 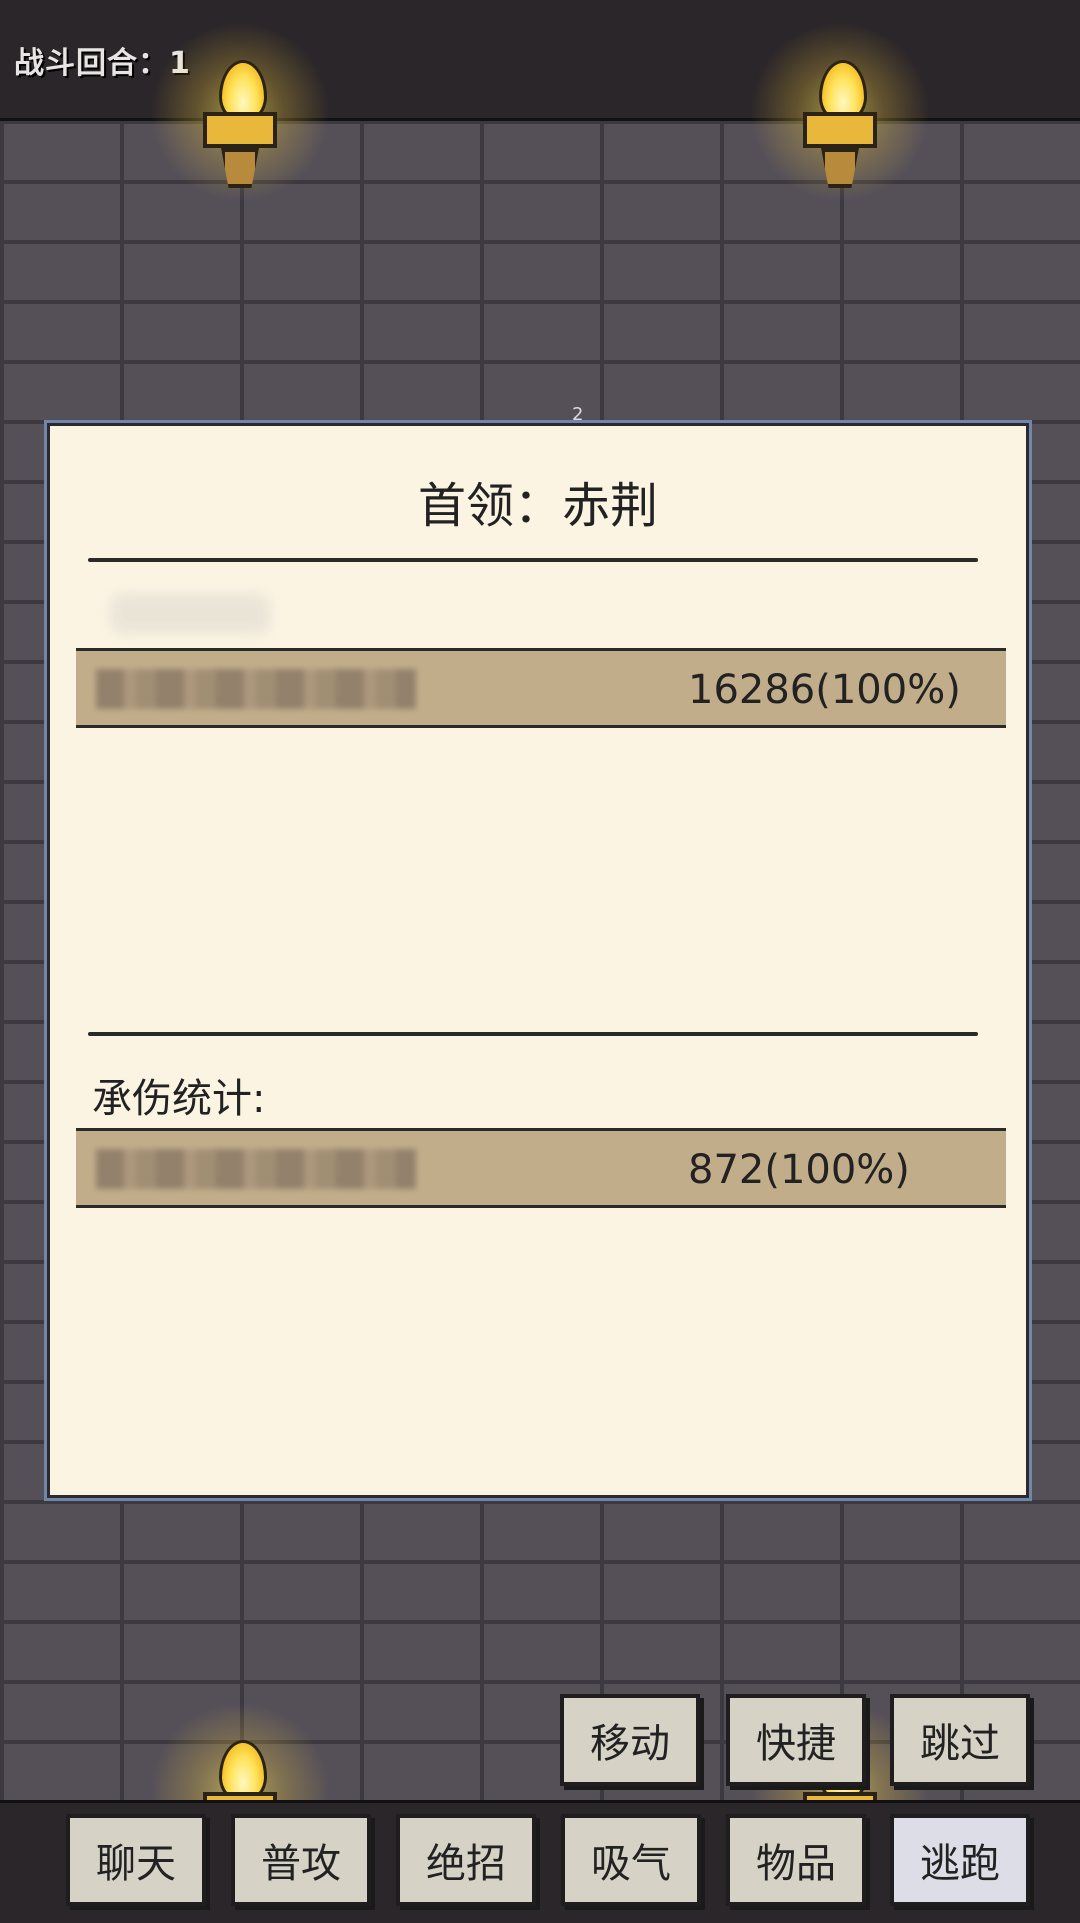 I want to click on normal-attack-button: 普攻, so click(x=301, y=1860).